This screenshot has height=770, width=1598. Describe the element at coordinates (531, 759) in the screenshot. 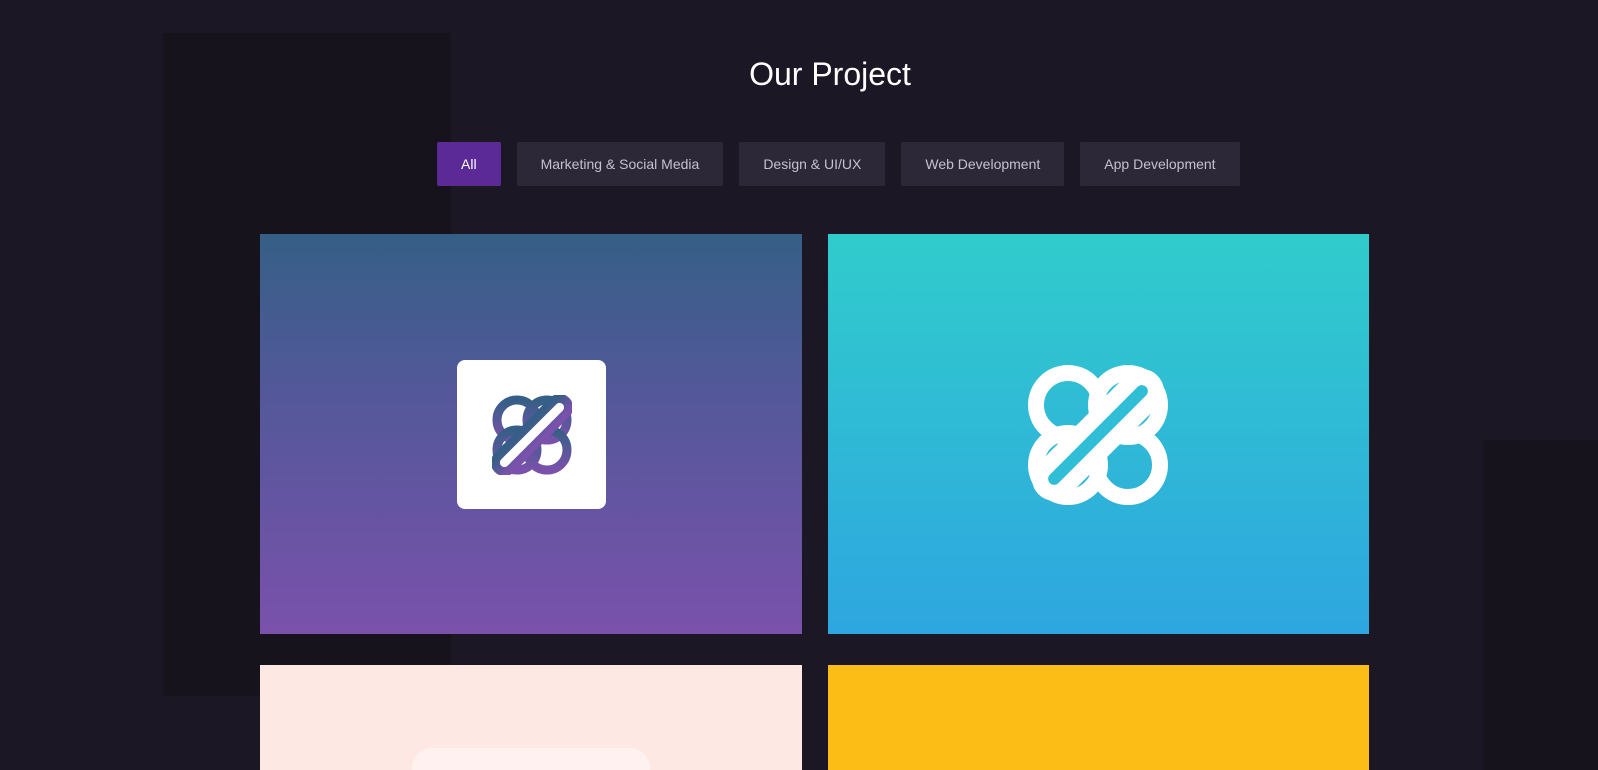

I see `project-thumbnail-shape` at that location.